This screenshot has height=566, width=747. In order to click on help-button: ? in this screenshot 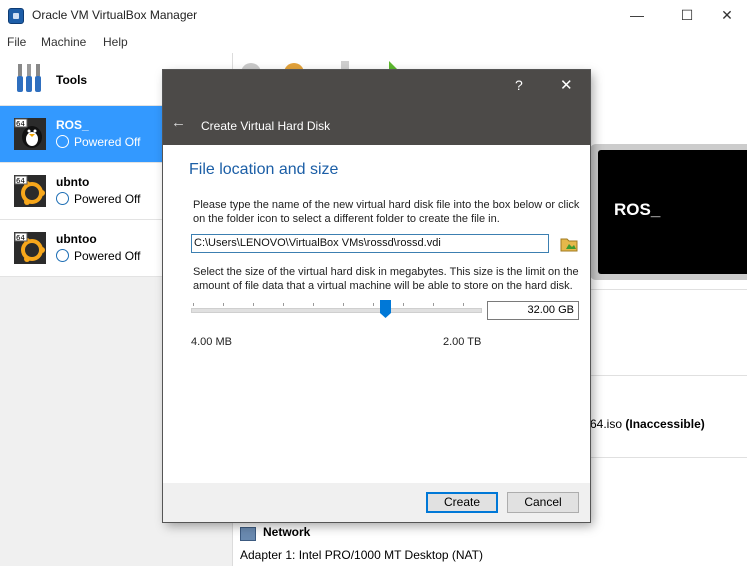, I will do `click(519, 85)`.